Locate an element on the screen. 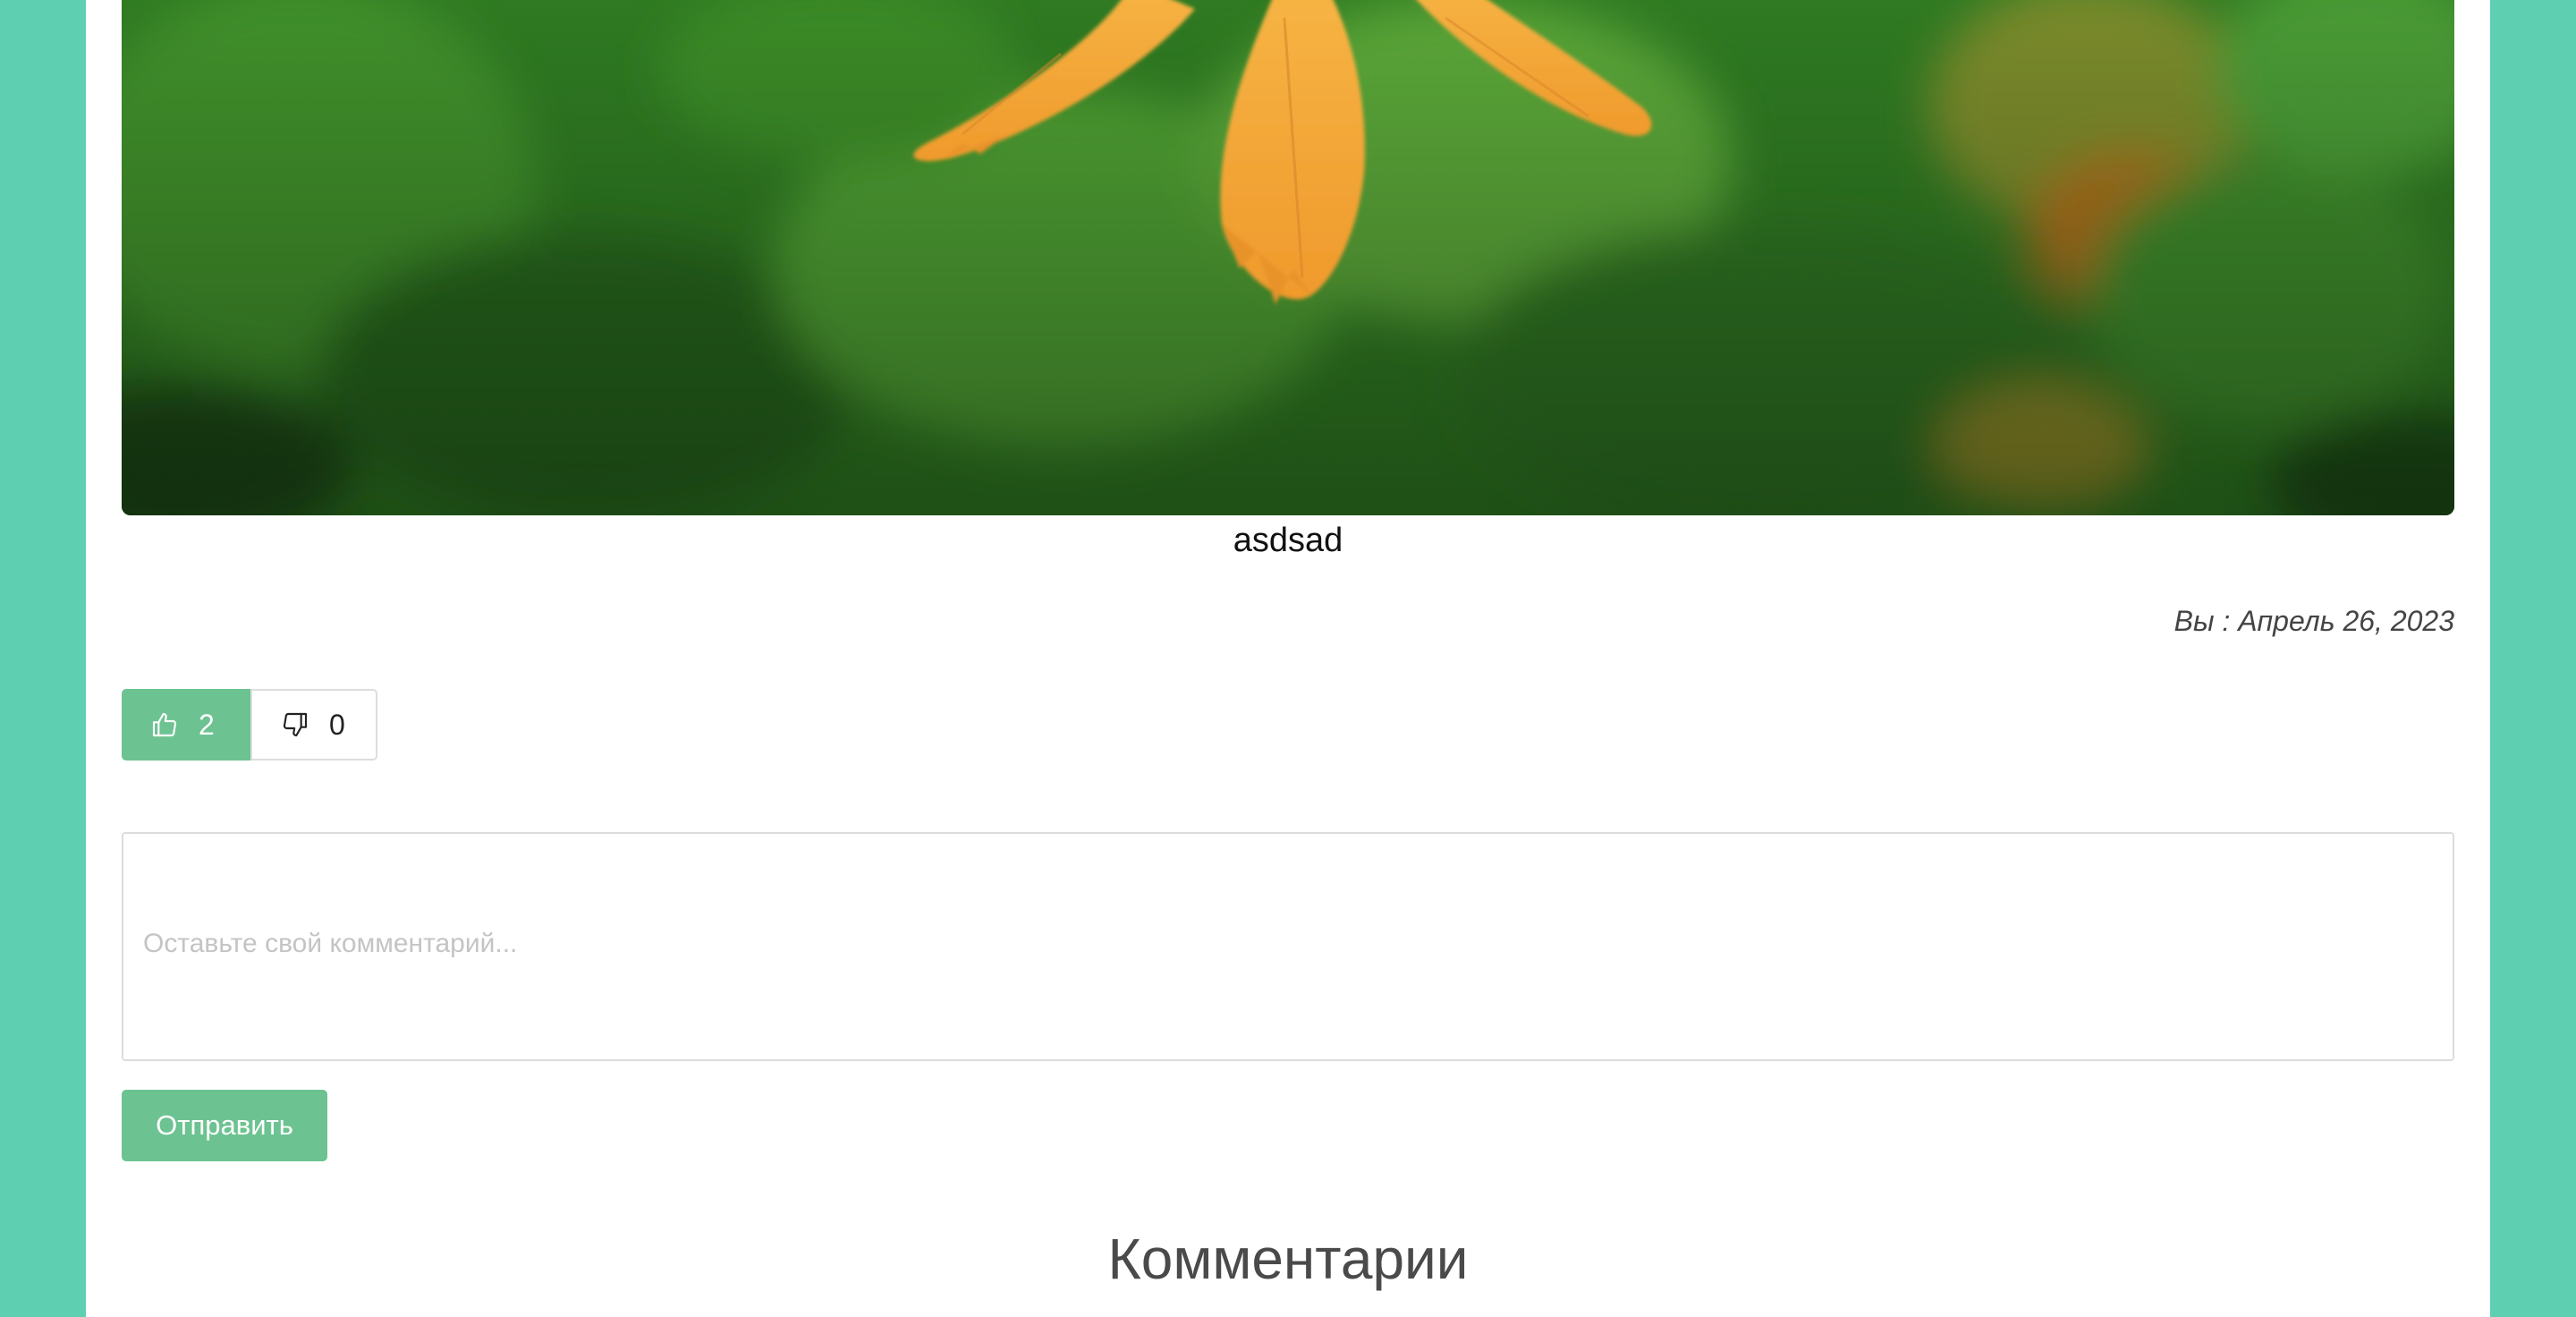 This screenshot has width=2576, height=1317. like-count: 2 is located at coordinates (207, 725).